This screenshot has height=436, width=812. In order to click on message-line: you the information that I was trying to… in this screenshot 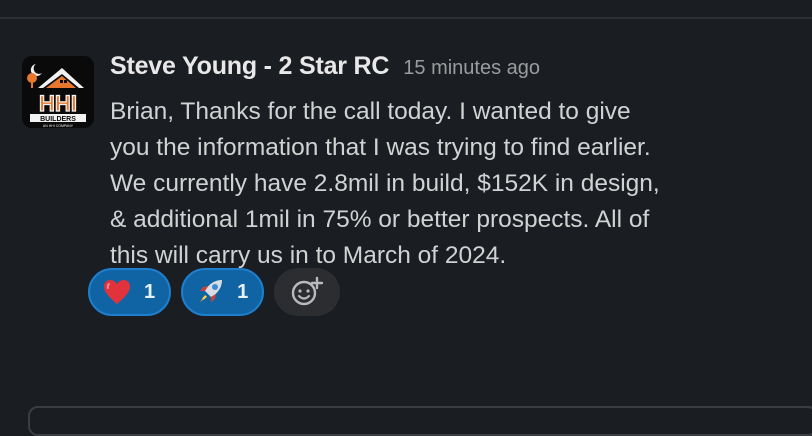, I will do `click(380, 147)`.